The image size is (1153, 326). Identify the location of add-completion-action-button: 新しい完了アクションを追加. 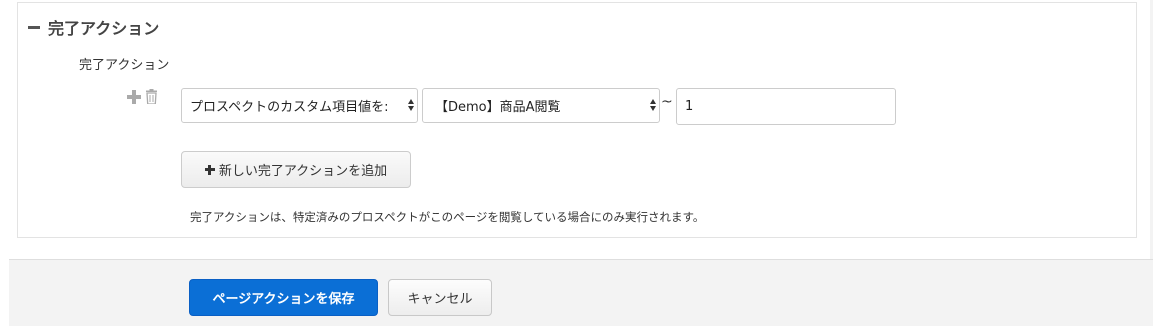
(296, 169).